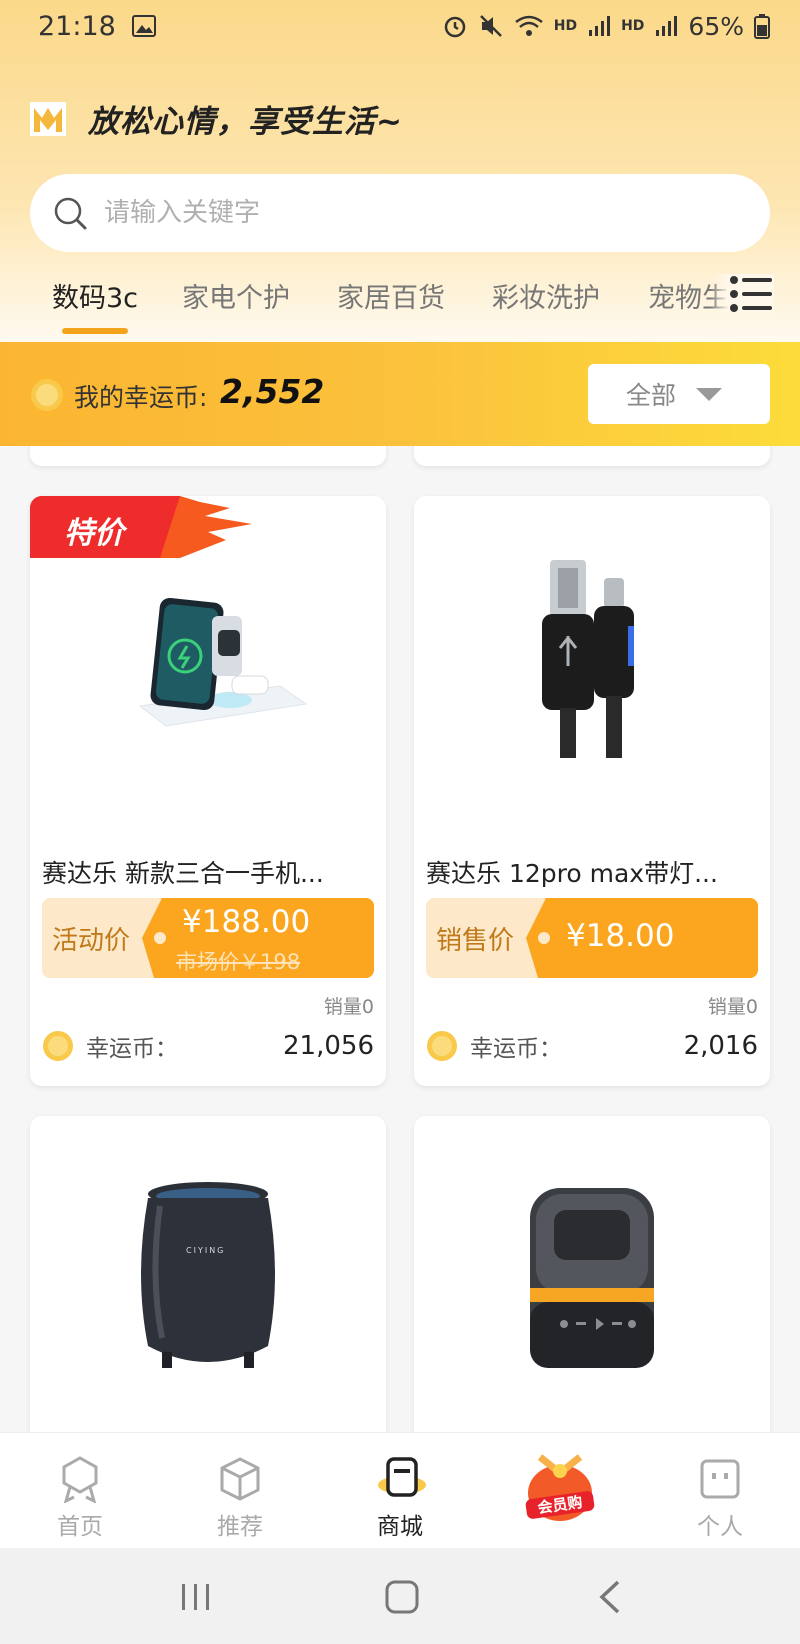  Describe the element at coordinates (246, 922) in the screenshot. I see `product-price: ¥188.00` at that location.